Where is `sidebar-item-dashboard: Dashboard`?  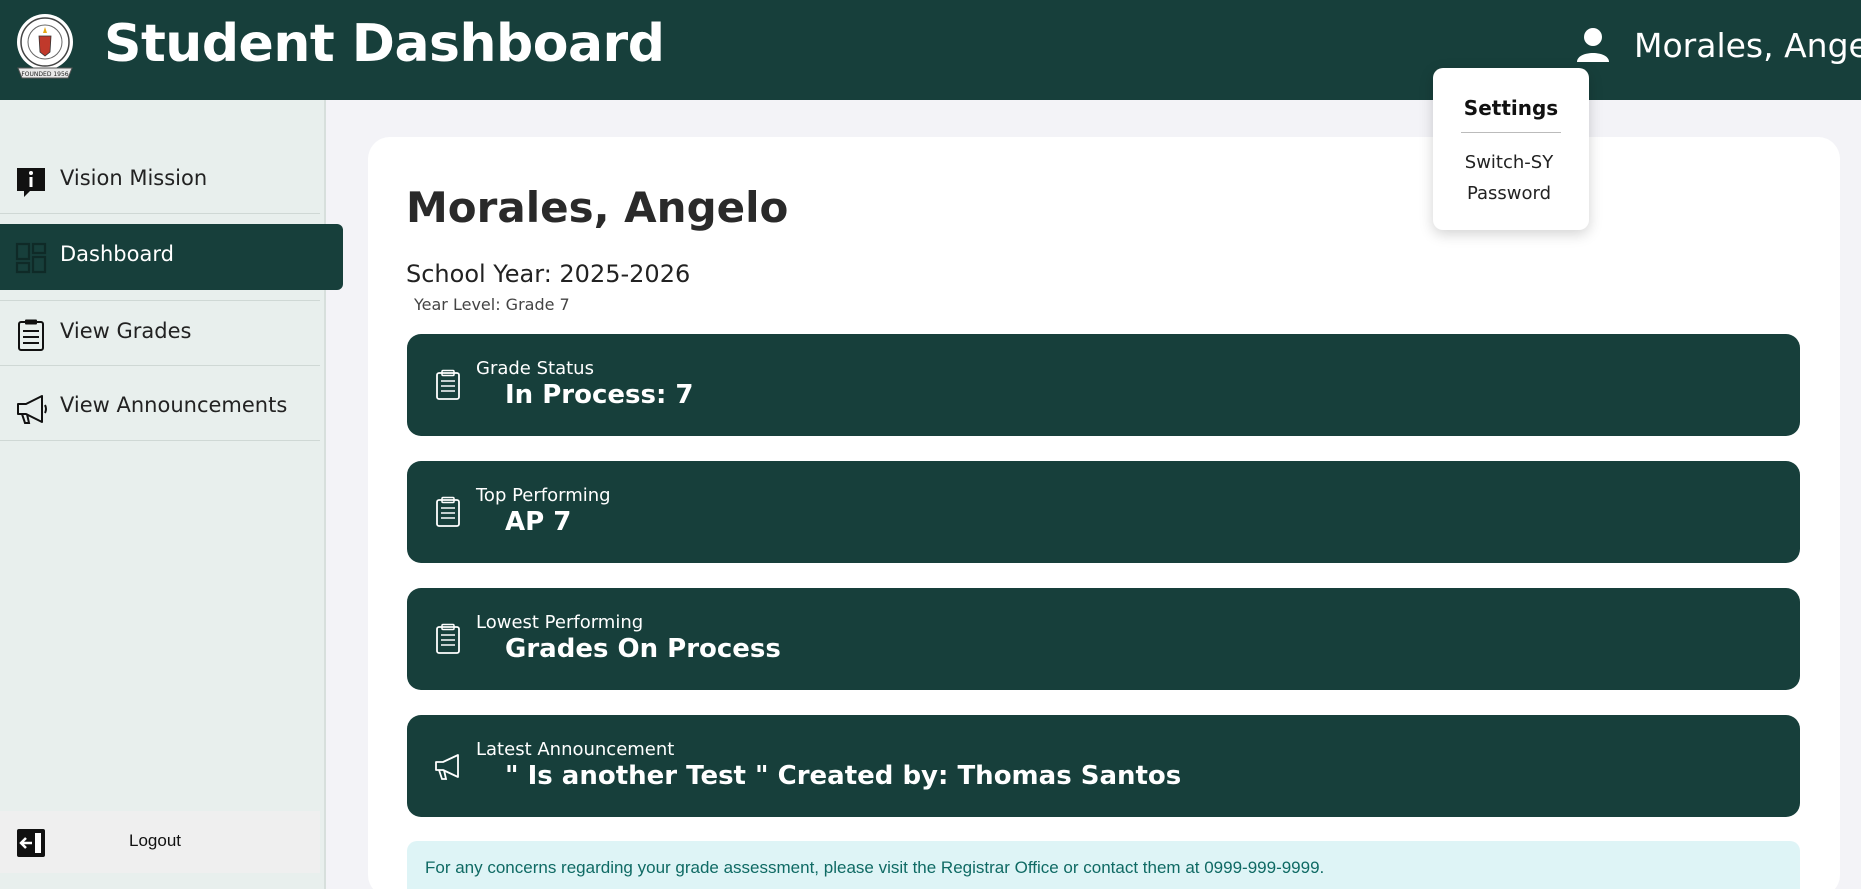 sidebar-item-dashboard: Dashboard is located at coordinates (171, 257).